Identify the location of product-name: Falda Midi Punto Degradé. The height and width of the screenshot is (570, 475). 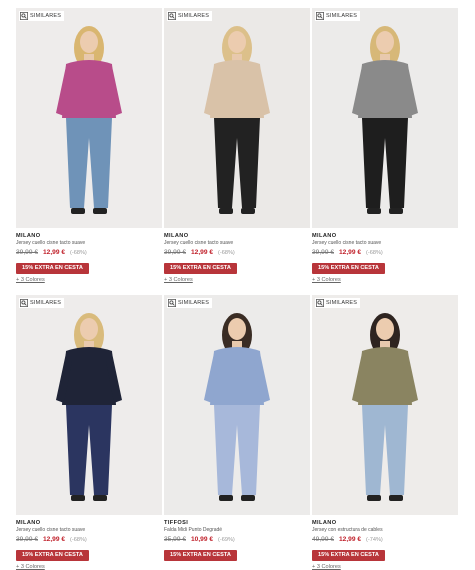
(237, 530).